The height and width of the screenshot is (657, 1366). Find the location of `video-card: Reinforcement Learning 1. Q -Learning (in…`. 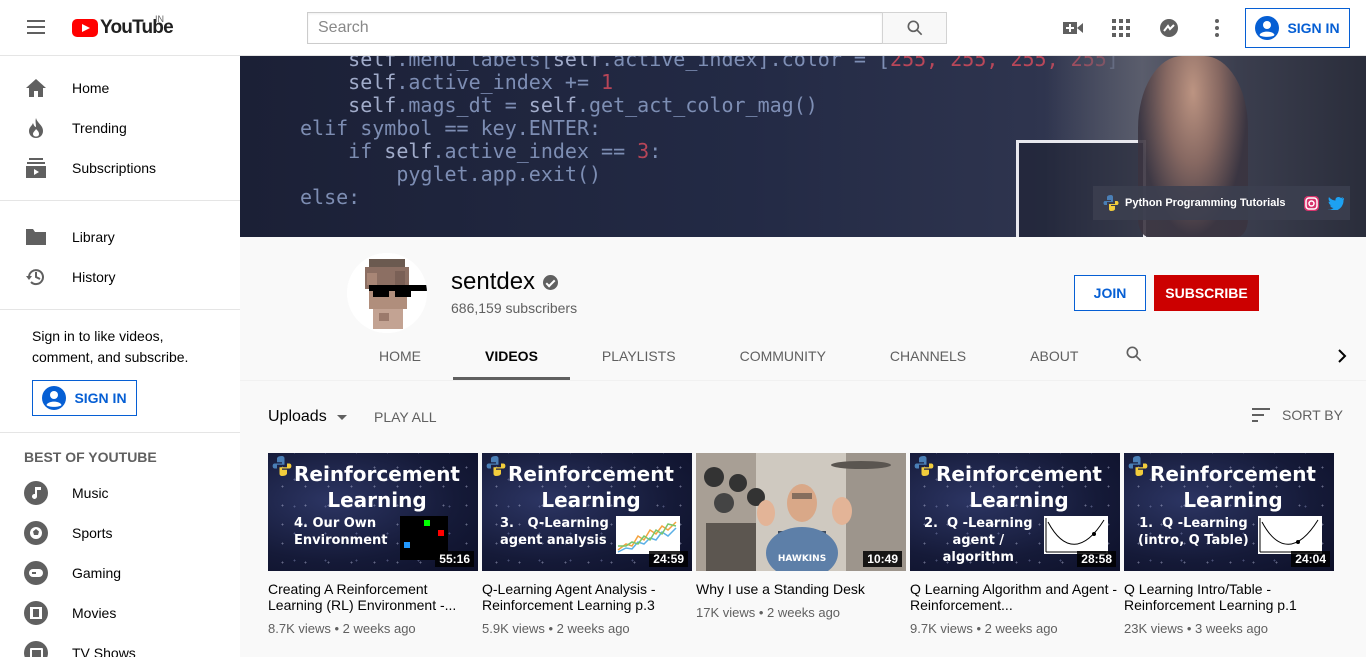

video-card: Reinforcement Learning 1. Q -Learning (in… is located at coordinates (1229, 544).